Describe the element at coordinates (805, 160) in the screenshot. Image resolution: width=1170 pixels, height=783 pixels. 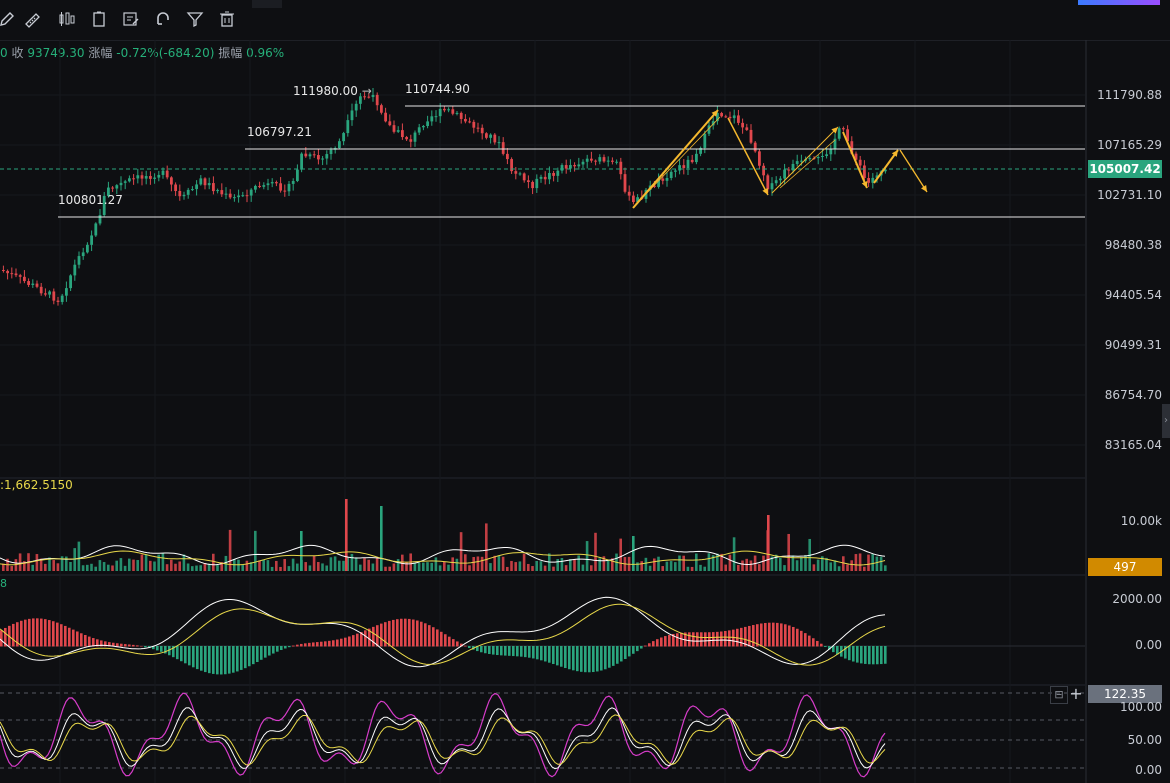
I see `trend-arrow` at that location.